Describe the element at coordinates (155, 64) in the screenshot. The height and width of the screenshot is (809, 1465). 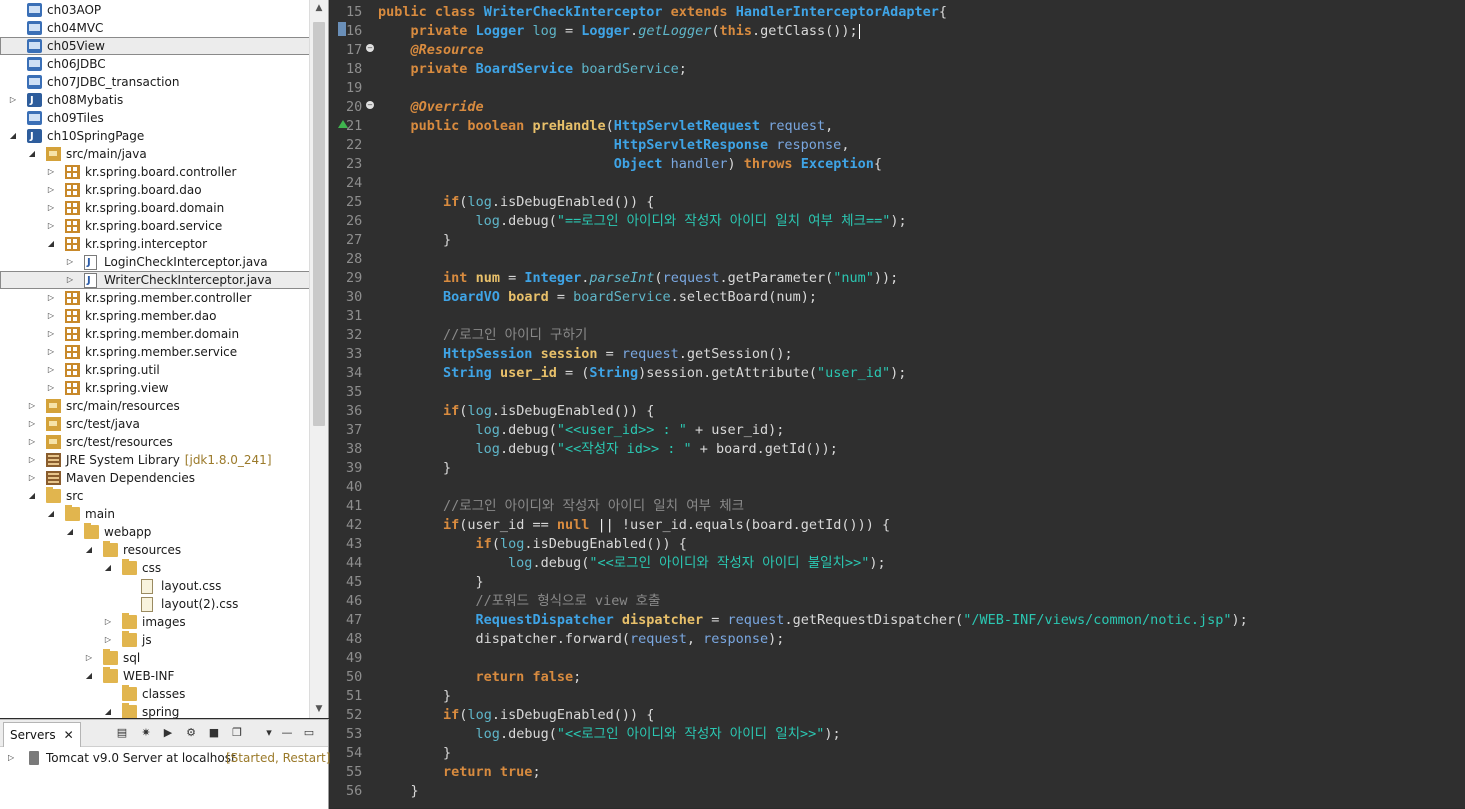
I see `tree-item: ch06JDBC` at that location.